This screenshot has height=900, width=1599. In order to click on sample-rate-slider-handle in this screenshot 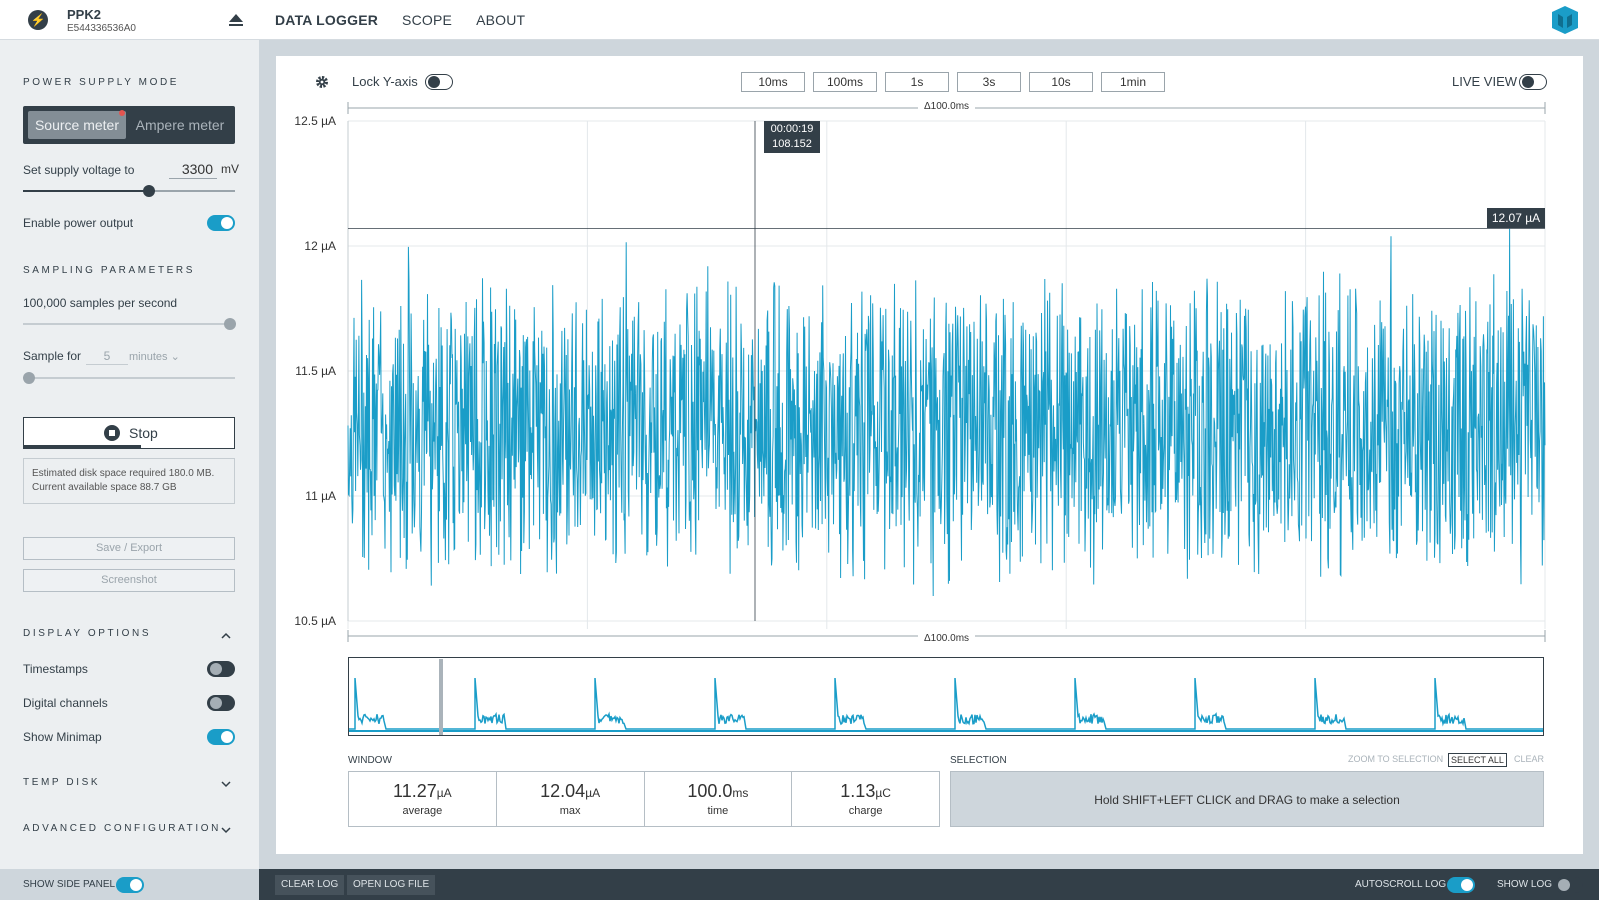, I will do `click(230, 324)`.